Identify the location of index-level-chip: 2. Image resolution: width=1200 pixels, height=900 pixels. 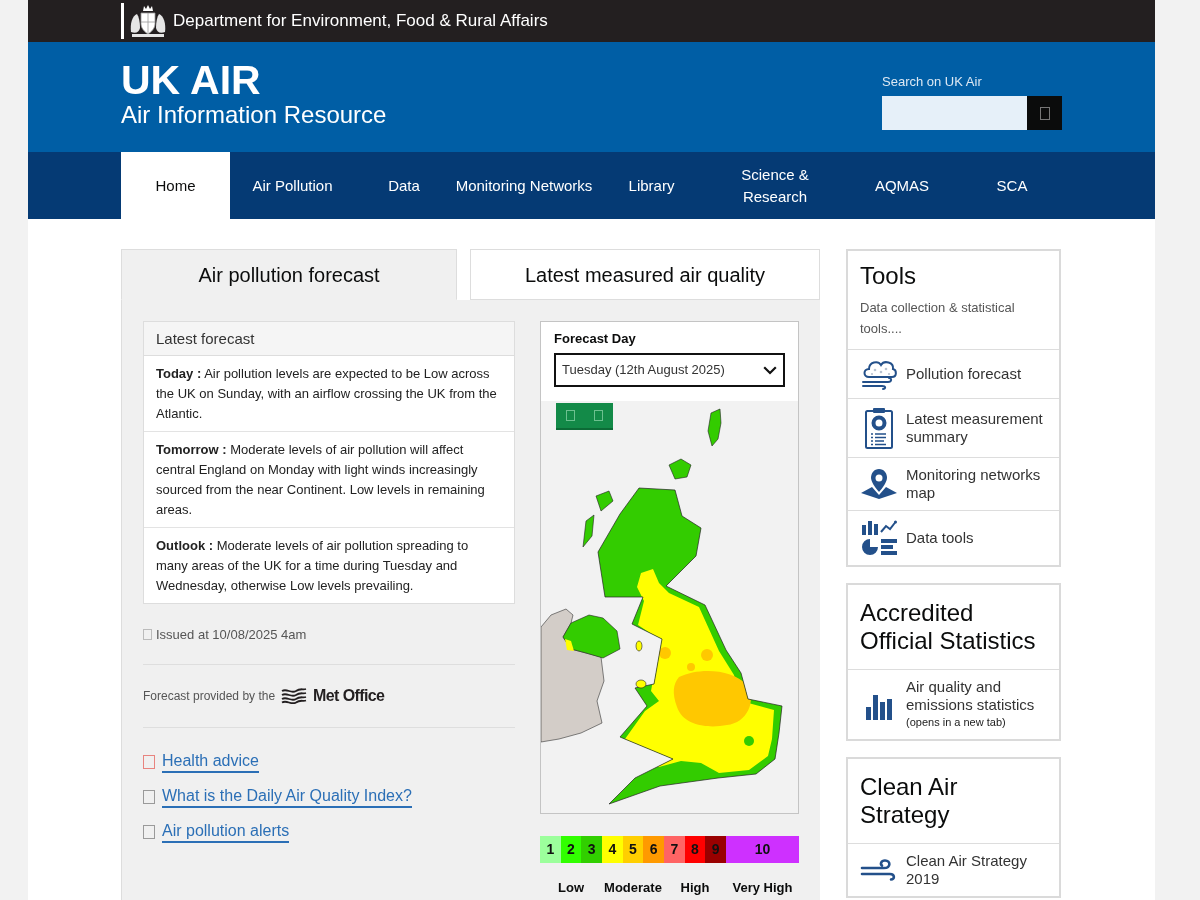
(571, 849).